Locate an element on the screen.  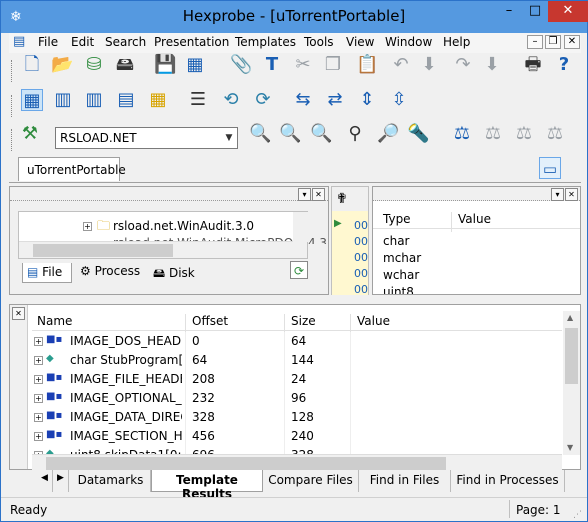
bookmark-prev-icon: ⟲ is located at coordinates (231, 100).